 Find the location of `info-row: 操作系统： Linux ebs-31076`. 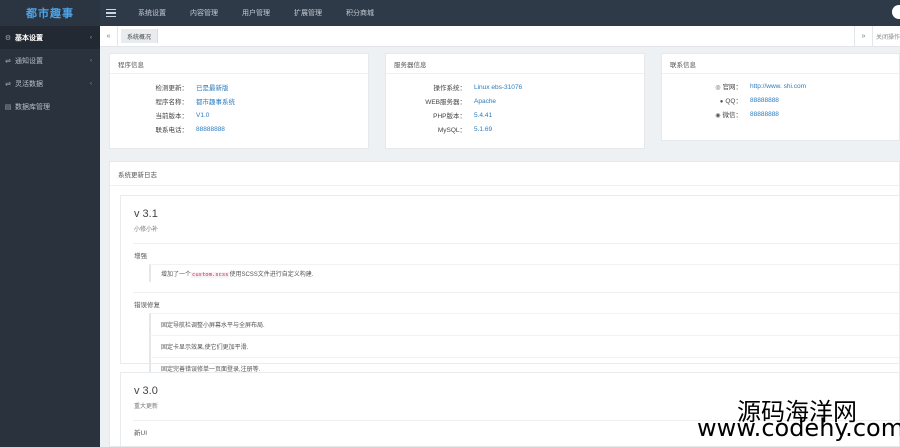

info-row: 操作系统： Linux ebs-31076 is located at coordinates (478, 88).